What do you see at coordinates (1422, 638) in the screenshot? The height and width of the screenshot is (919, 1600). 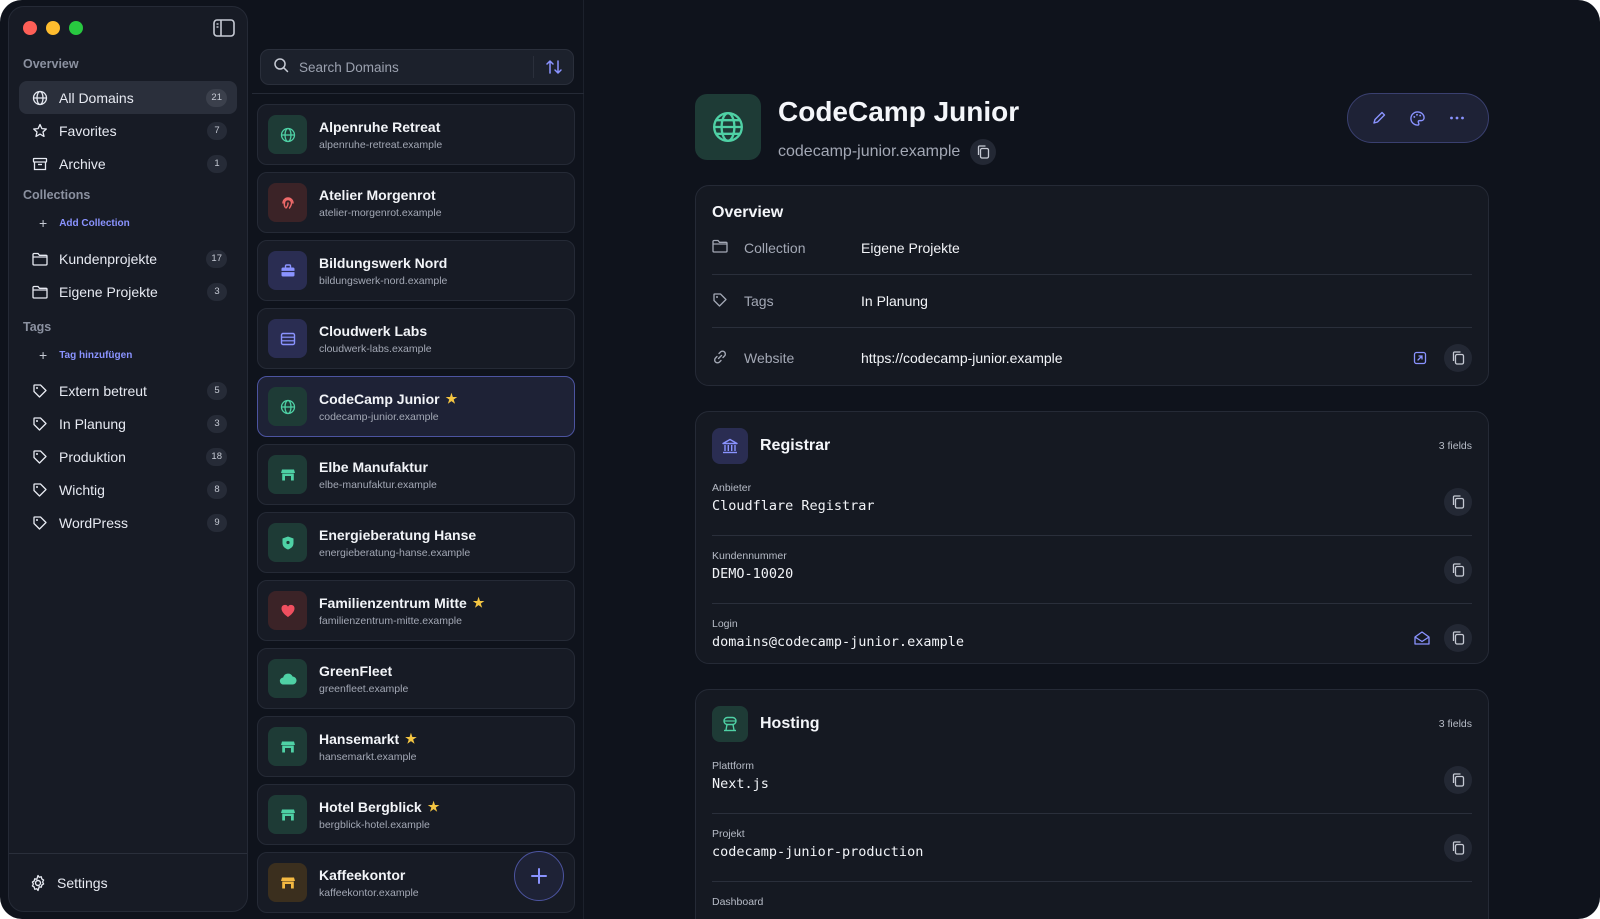 I see `mail-icon` at bounding box center [1422, 638].